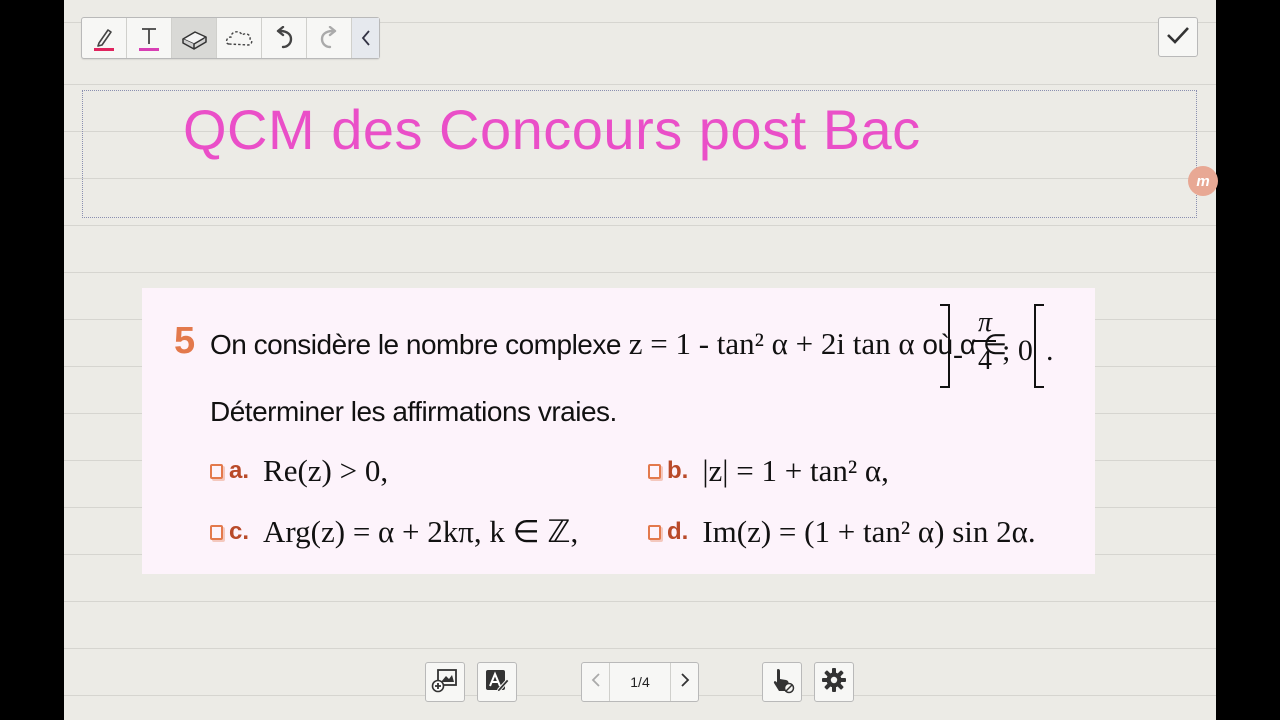  What do you see at coordinates (958, 354) in the screenshot?
I see `interval-minus-sign: -` at bounding box center [958, 354].